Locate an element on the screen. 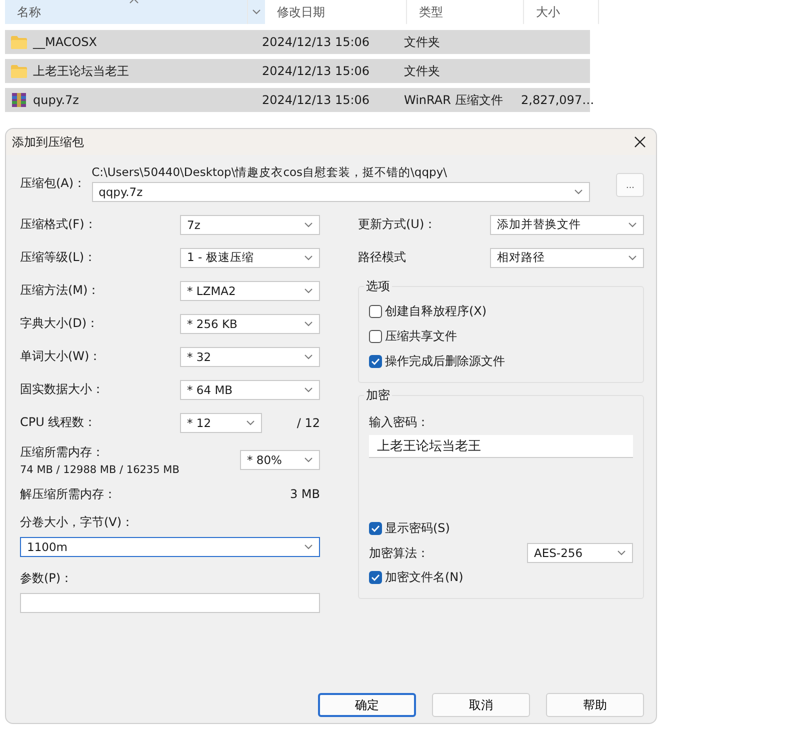  field-label: 路径模式 is located at coordinates (382, 257).